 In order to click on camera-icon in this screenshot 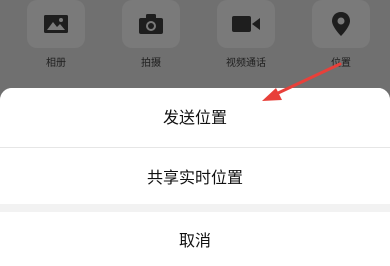, I will do `click(151, 24)`.